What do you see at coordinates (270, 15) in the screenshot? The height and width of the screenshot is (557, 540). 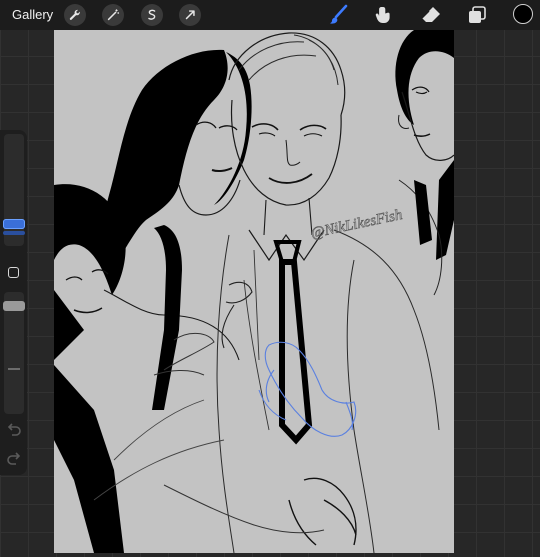 I see `top-toolbar: Gallery` at bounding box center [270, 15].